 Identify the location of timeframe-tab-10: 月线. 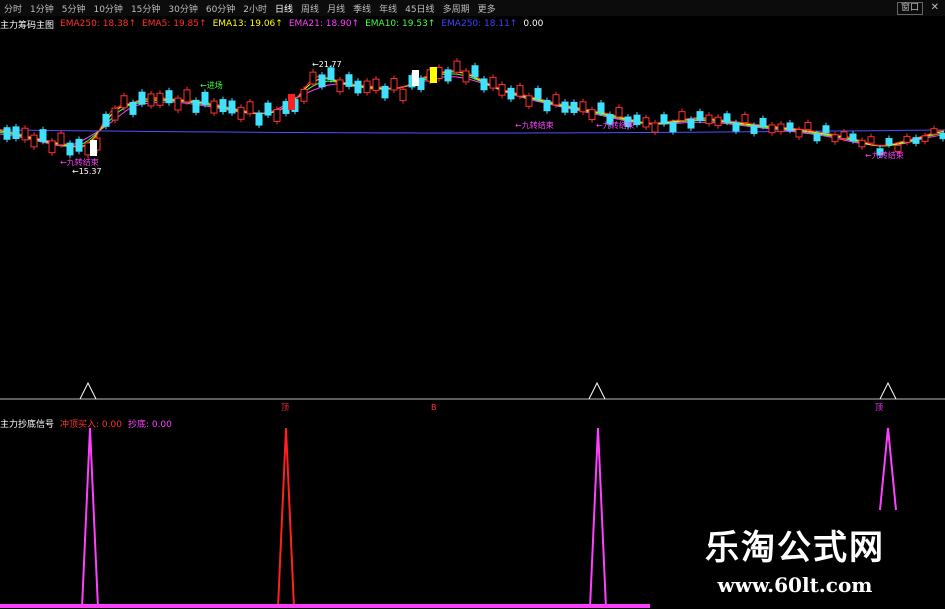
(336, 8).